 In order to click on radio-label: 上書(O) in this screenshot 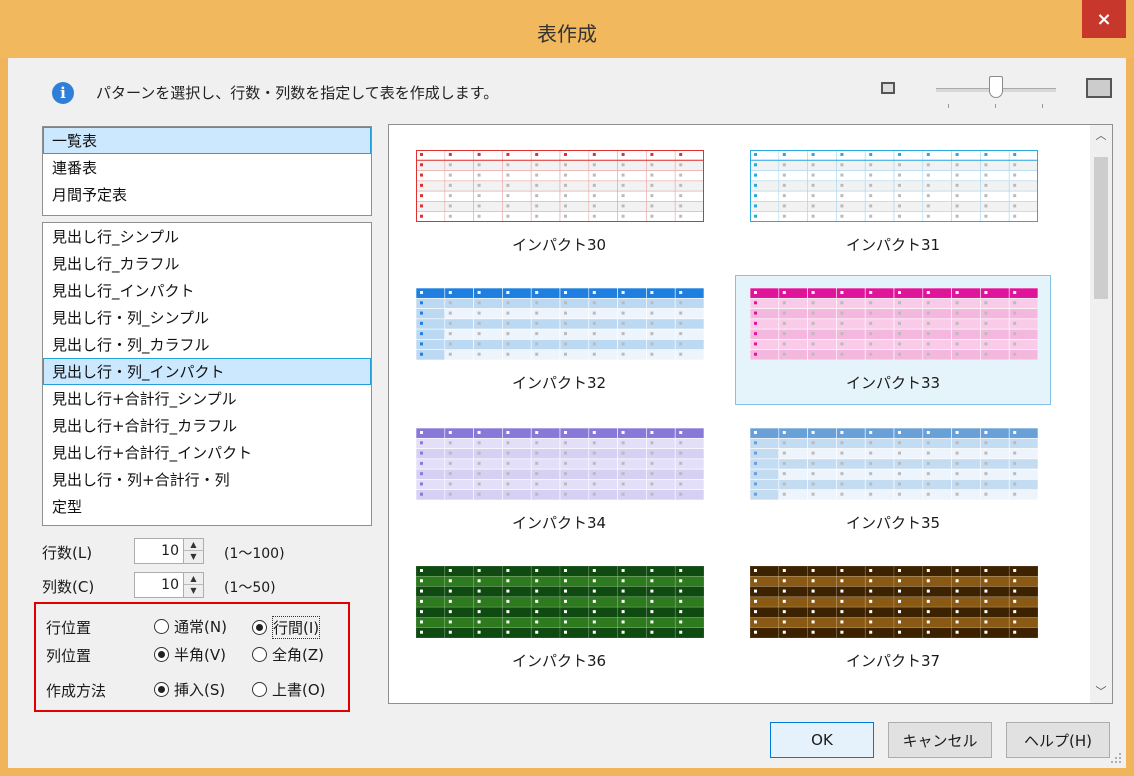, I will do `click(299, 690)`.